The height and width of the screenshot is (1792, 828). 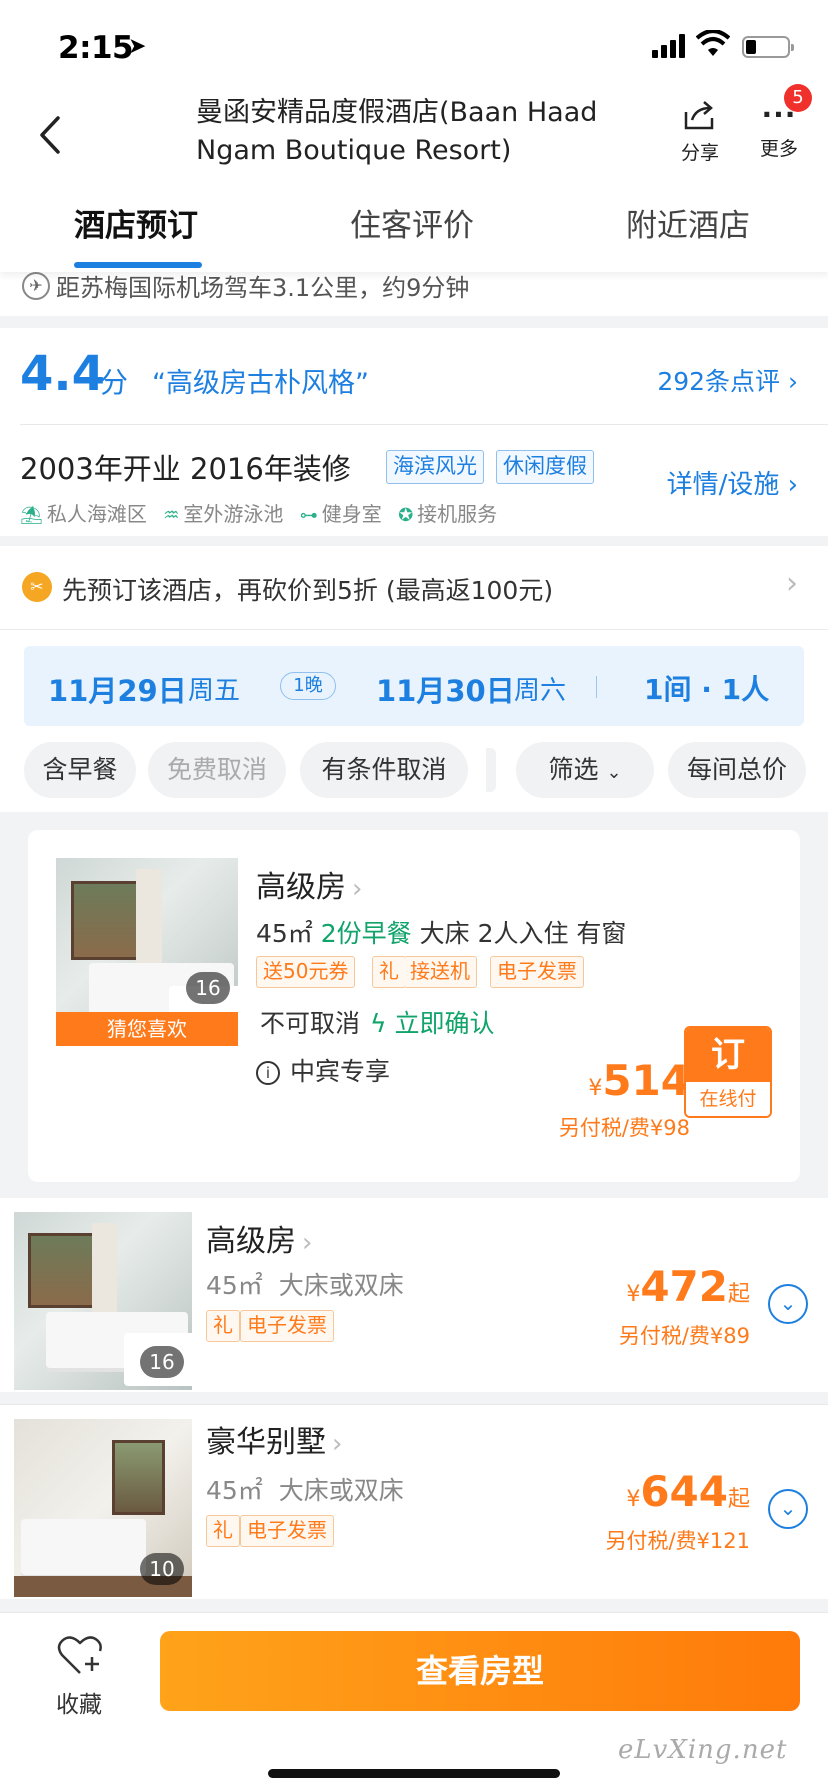 What do you see at coordinates (80, 770) in the screenshot?
I see `filter-breakfast: 含早餐` at bounding box center [80, 770].